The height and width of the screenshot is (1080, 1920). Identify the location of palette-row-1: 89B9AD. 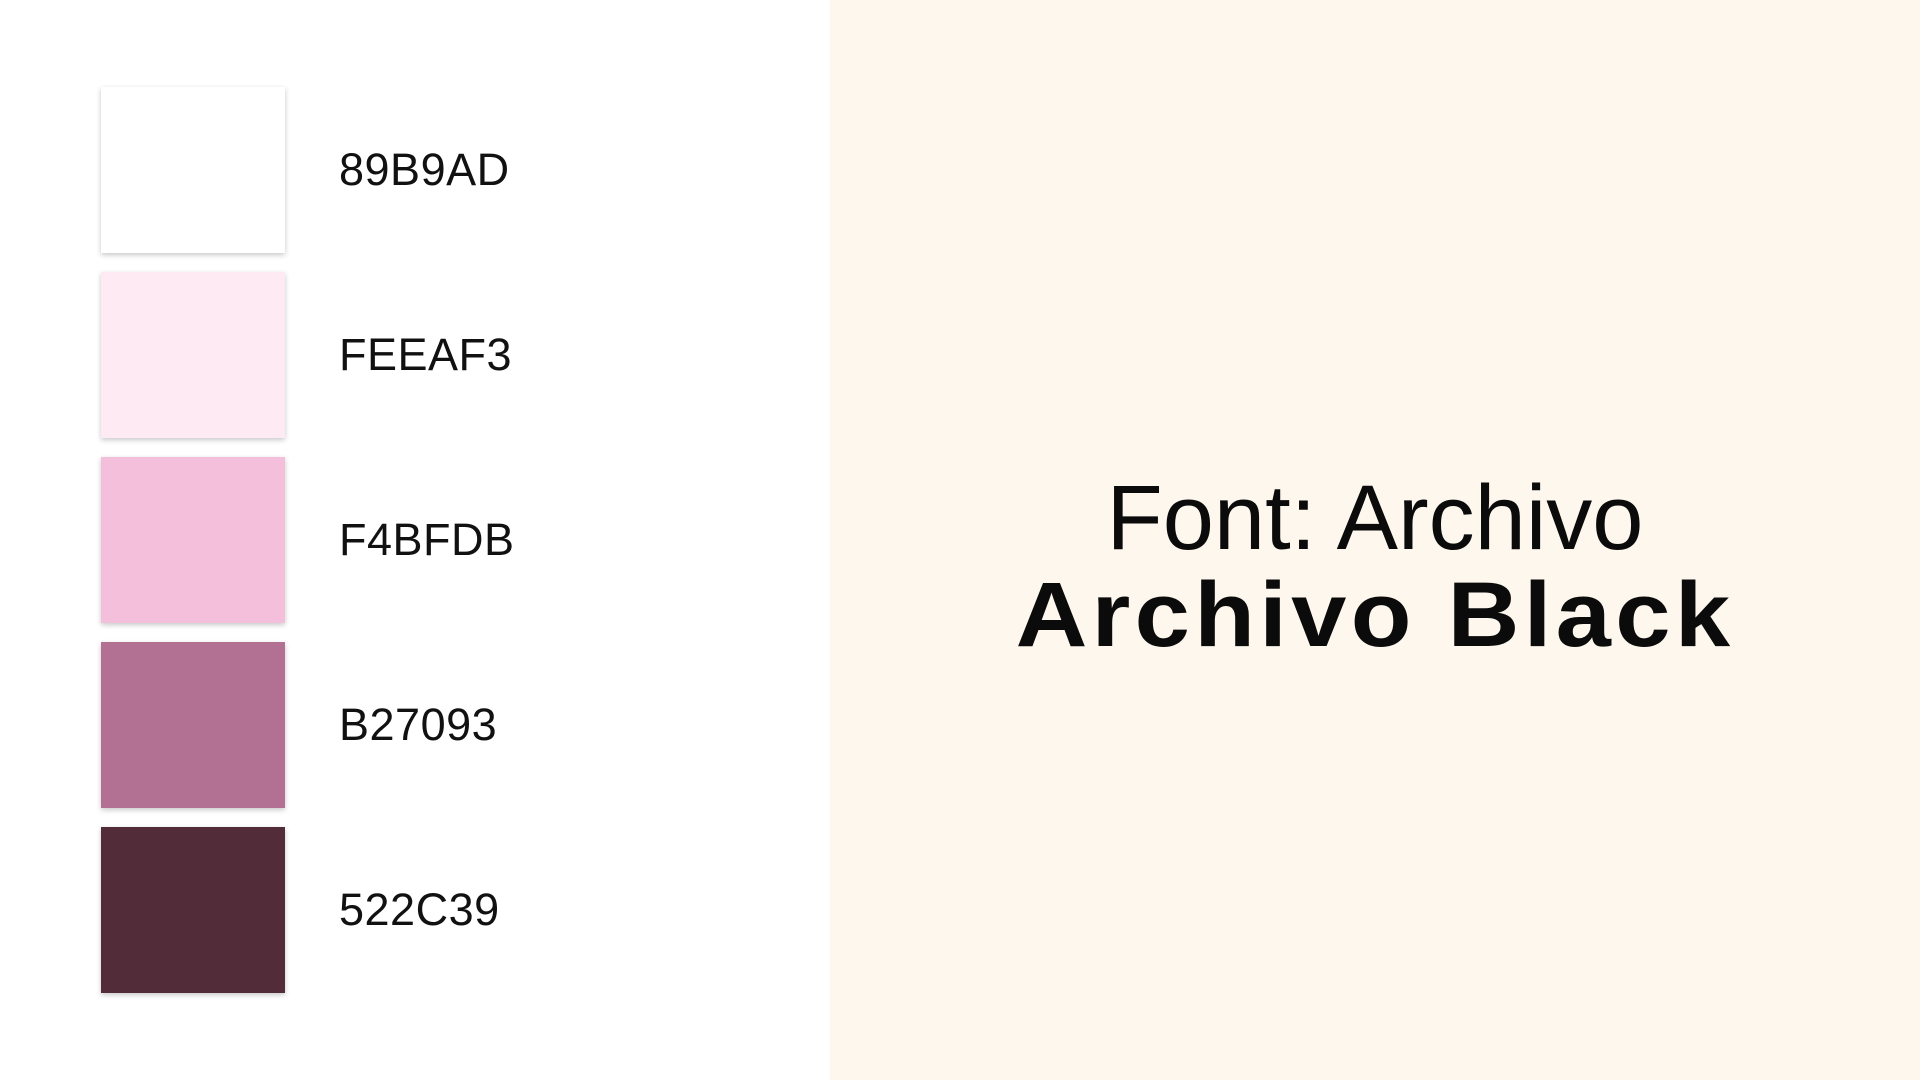
(401, 170).